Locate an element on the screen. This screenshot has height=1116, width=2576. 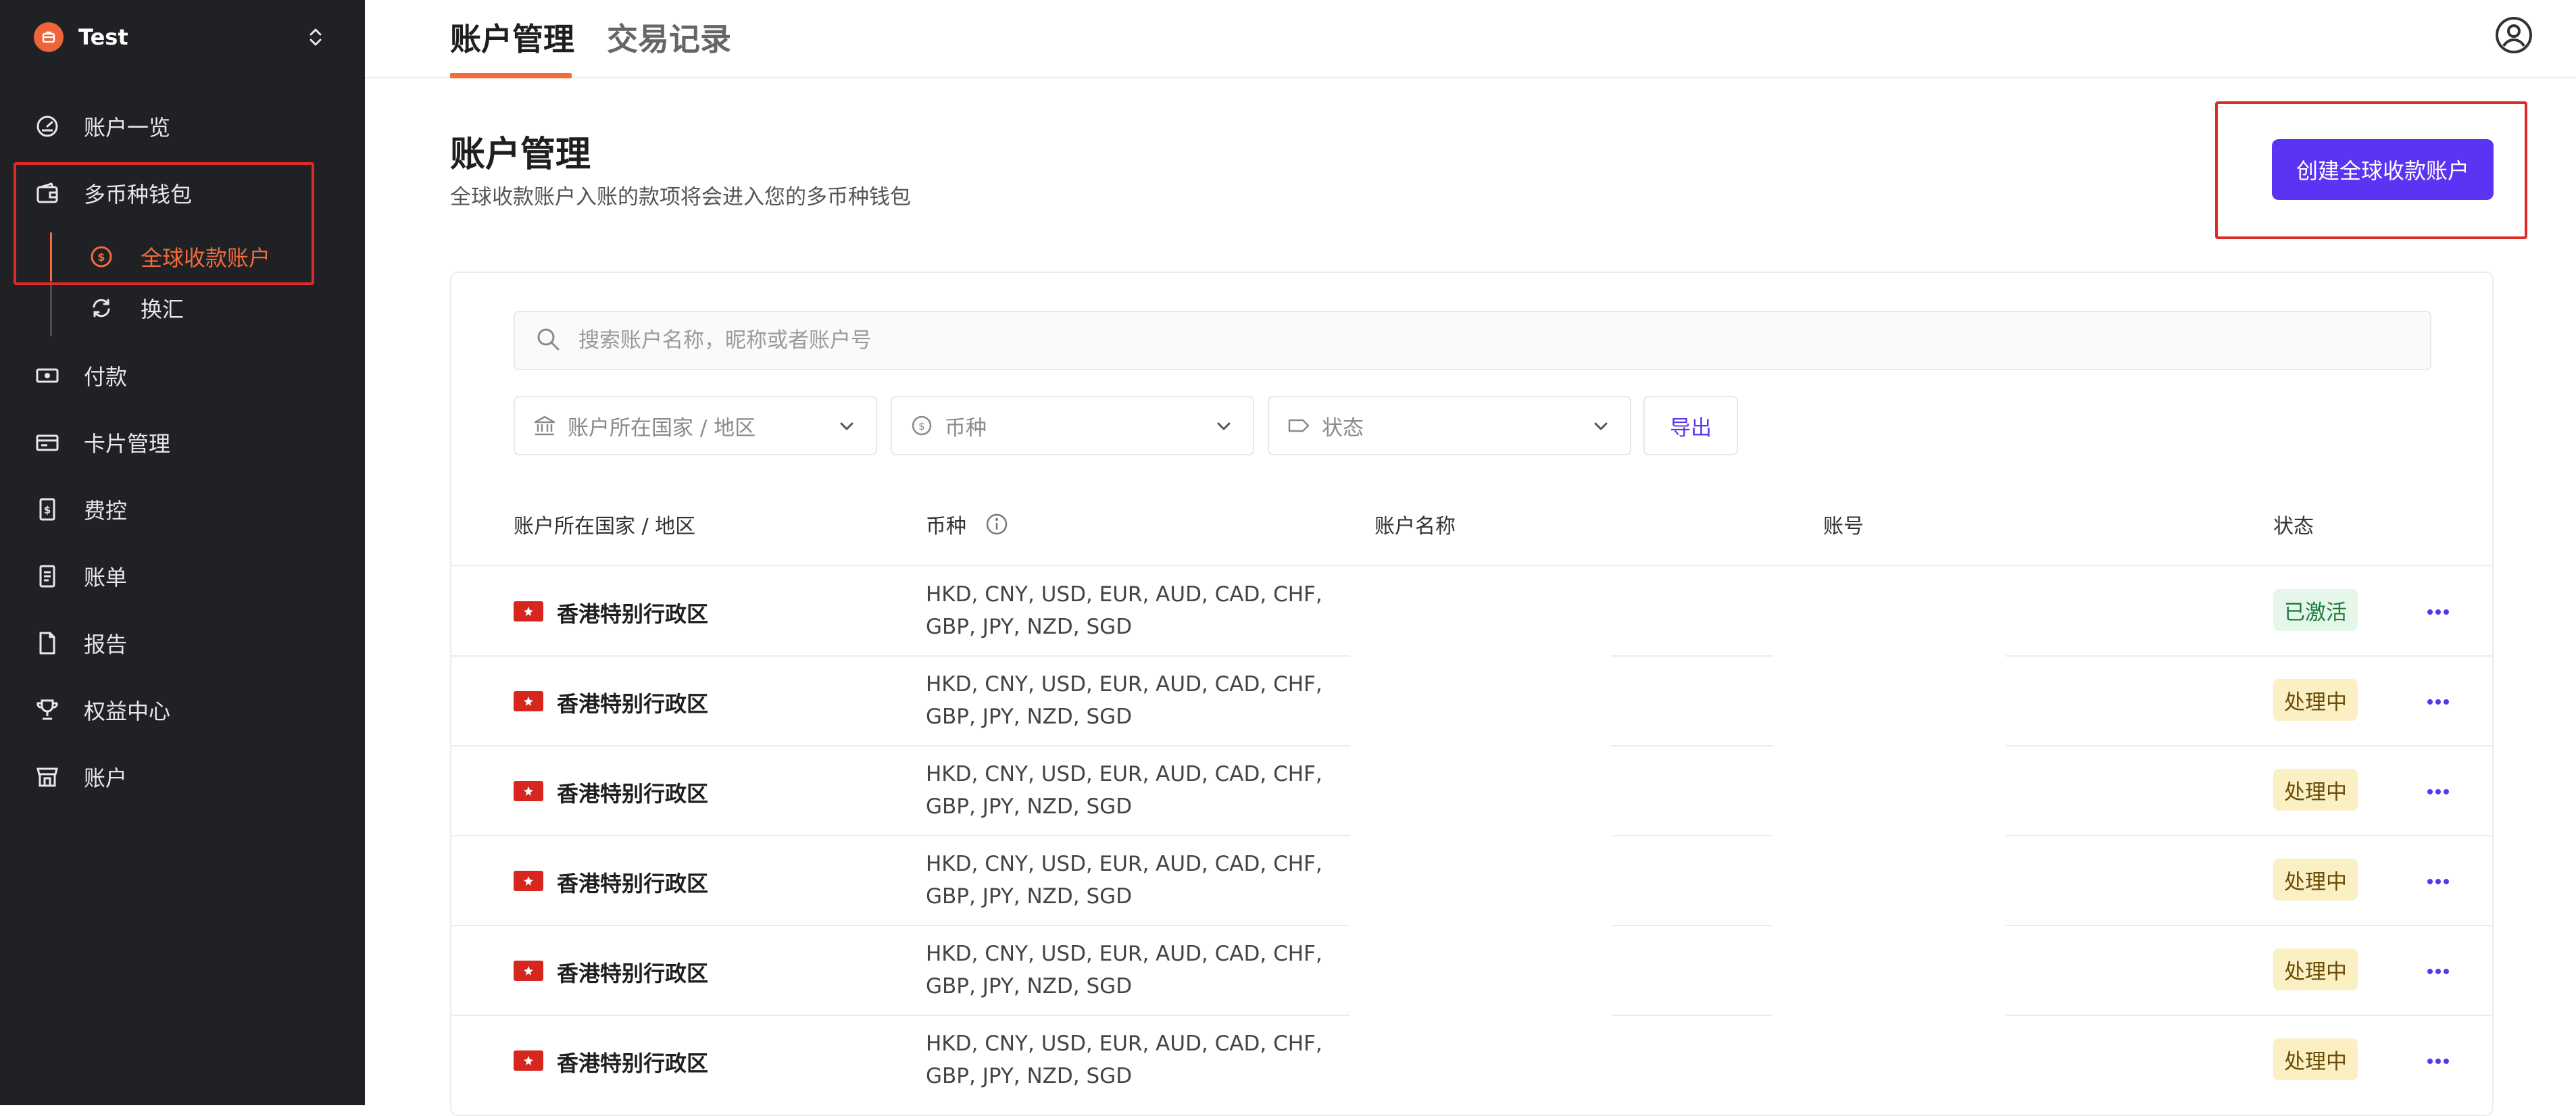
sidebar-item-label: 付款 is located at coordinates (106, 377).